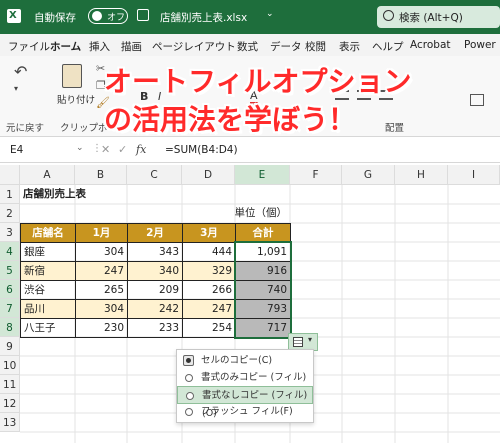 The image size is (500, 443). Describe the element at coordinates (430, 45) in the screenshot. I see `tab-acrobat: Acrobat` at that location.